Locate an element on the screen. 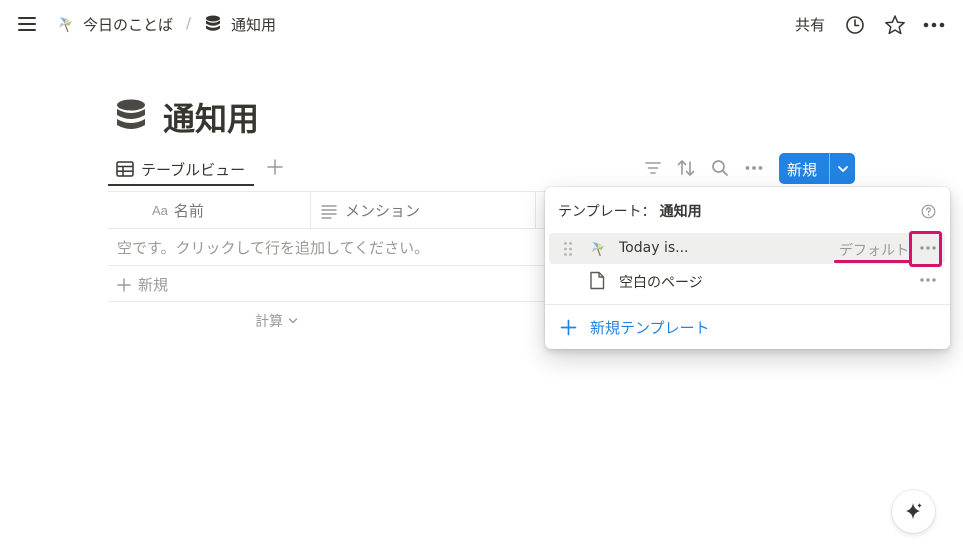 The width and height of the screenshot is (963, 560). sparkle-icon is located at coordinates (914, 511).